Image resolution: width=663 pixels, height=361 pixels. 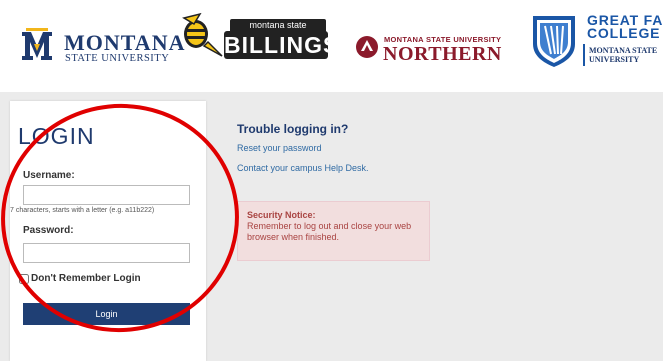 What do you see at coordinates (56, 136) in the screenshot?
I see `login-title: LOGIN` at bounding box center [56, 136].